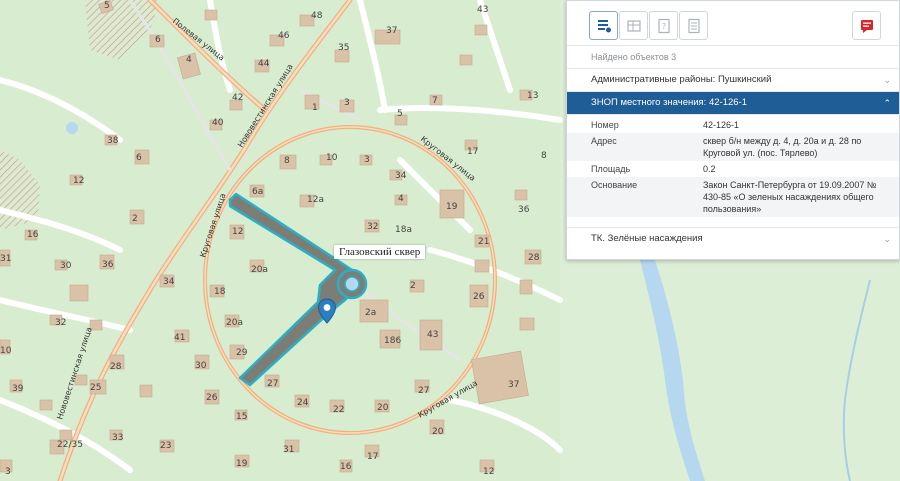 The height and width of the screenshot is (481, 900). I want to click on poi-label: Глазовский сквер, so click(380, 252).